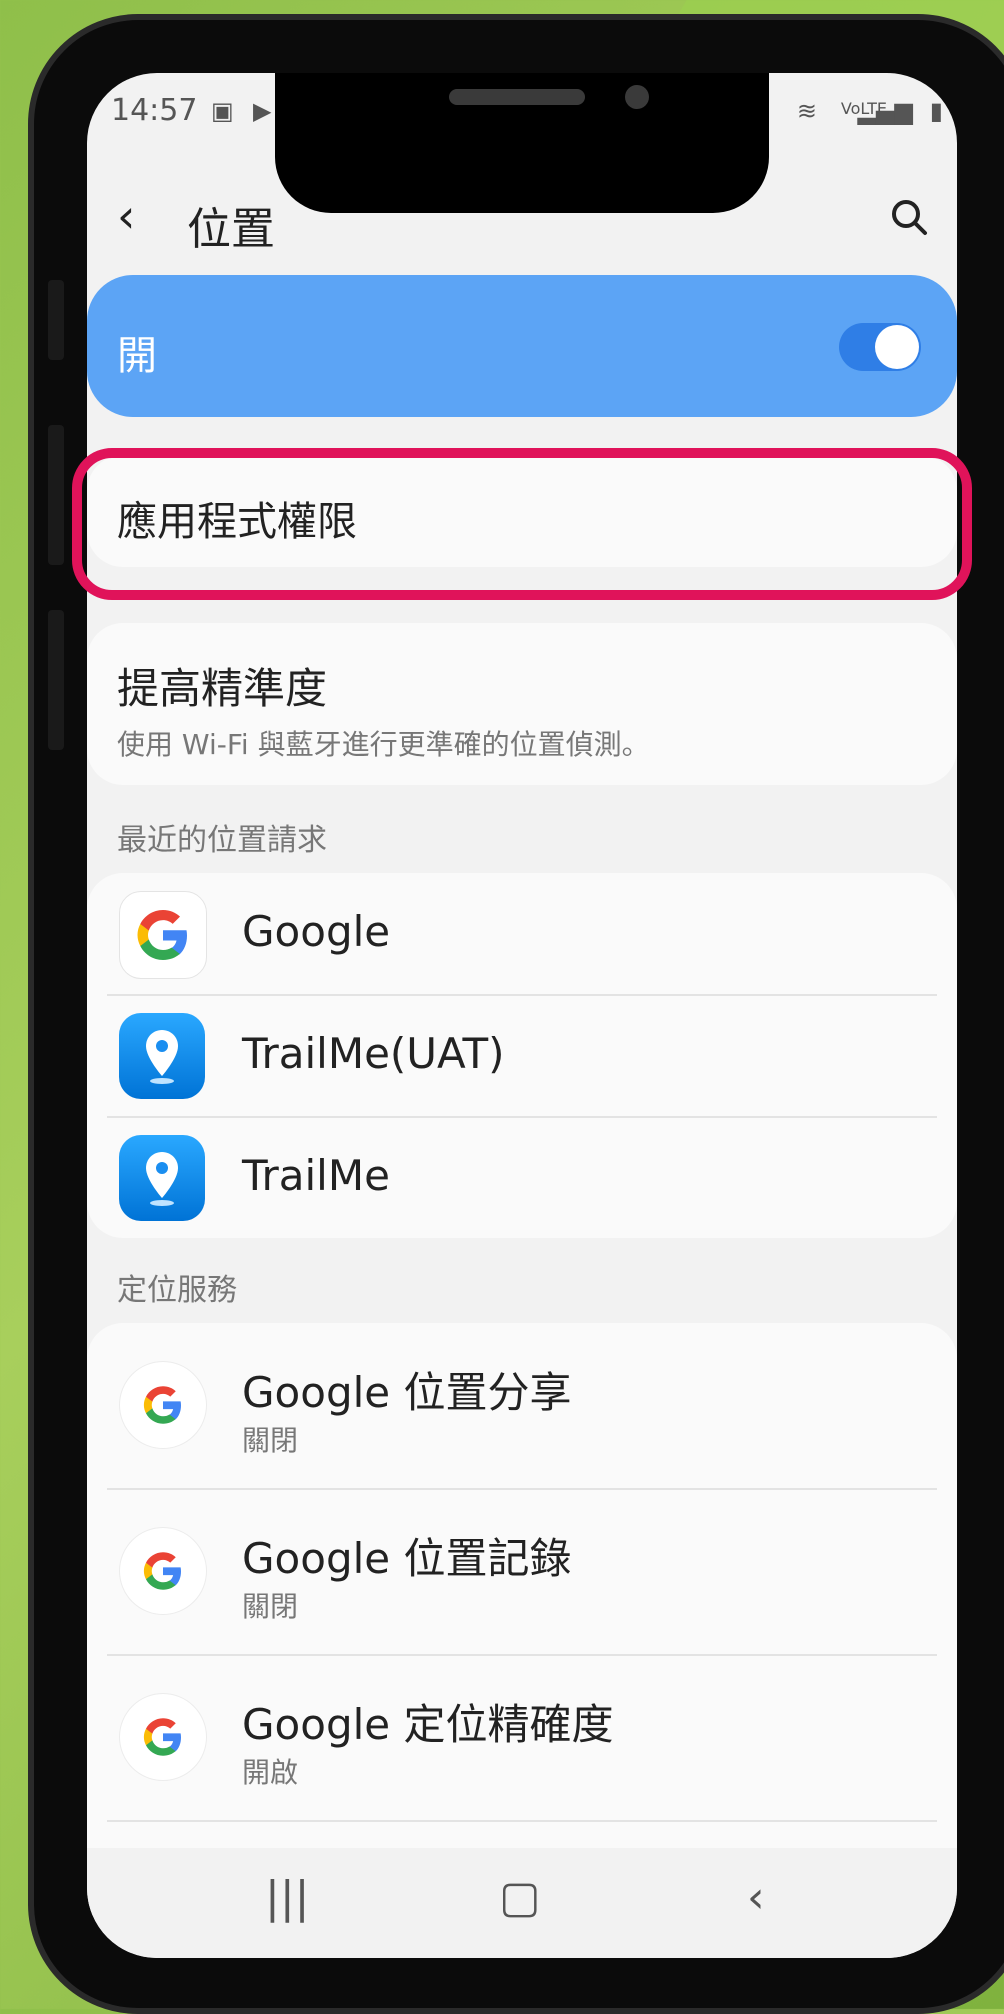 This screenshot has width=1004, height=2014. I want to click on notch, so click(522, 143).